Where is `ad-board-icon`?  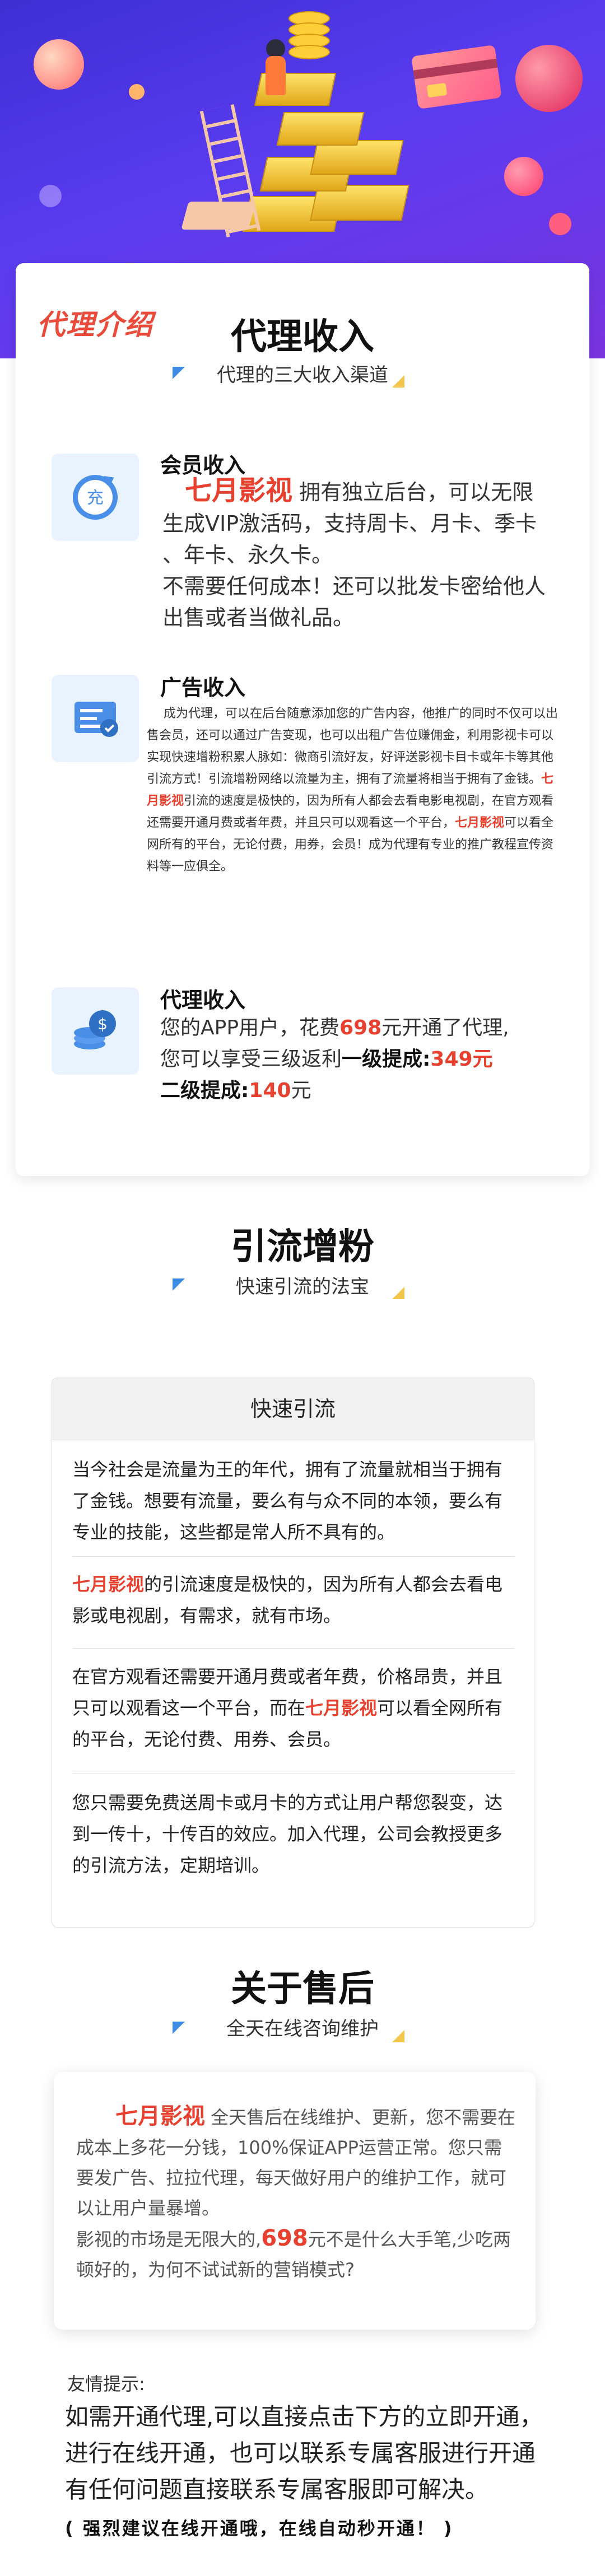
ad-board-icon is located at coordinates (96, 719).